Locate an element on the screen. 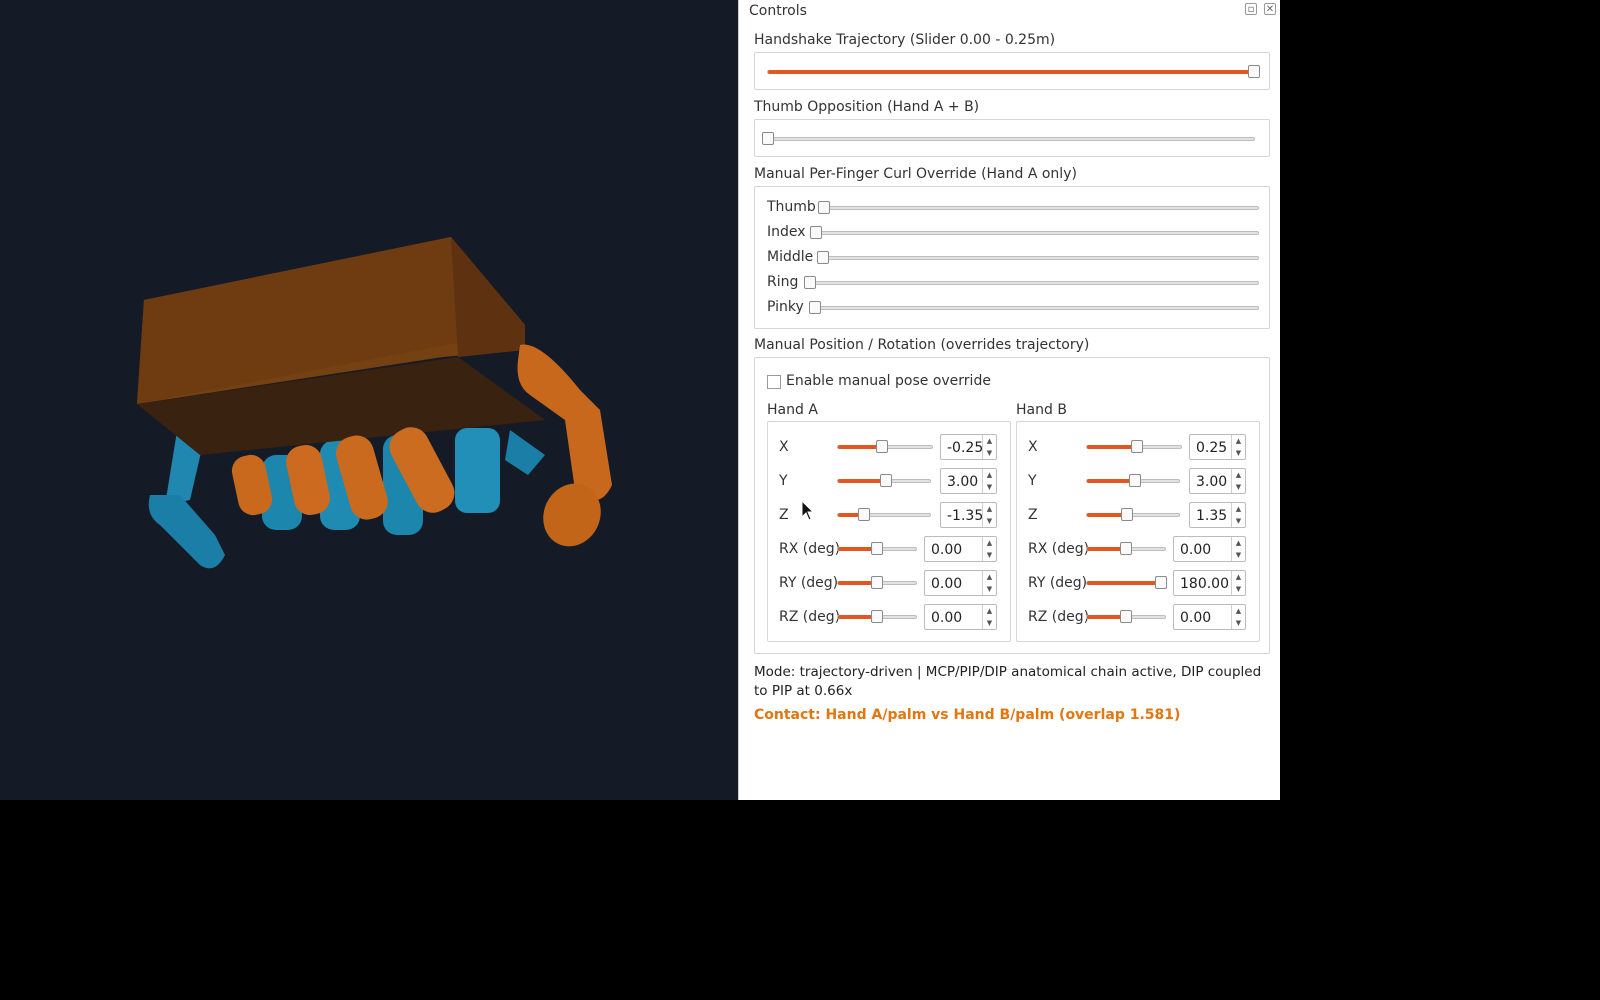  trajectory-slider-handle is located at coordinates (1254, 71).